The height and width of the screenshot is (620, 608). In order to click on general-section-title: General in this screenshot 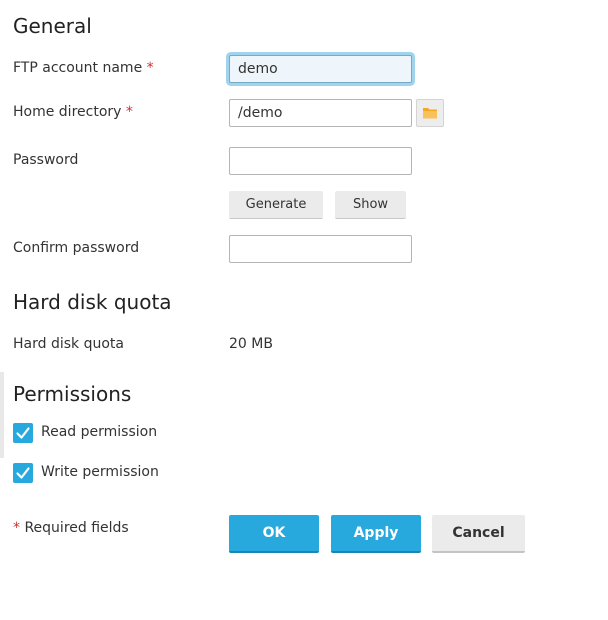, I will do `click(52, 26)`.